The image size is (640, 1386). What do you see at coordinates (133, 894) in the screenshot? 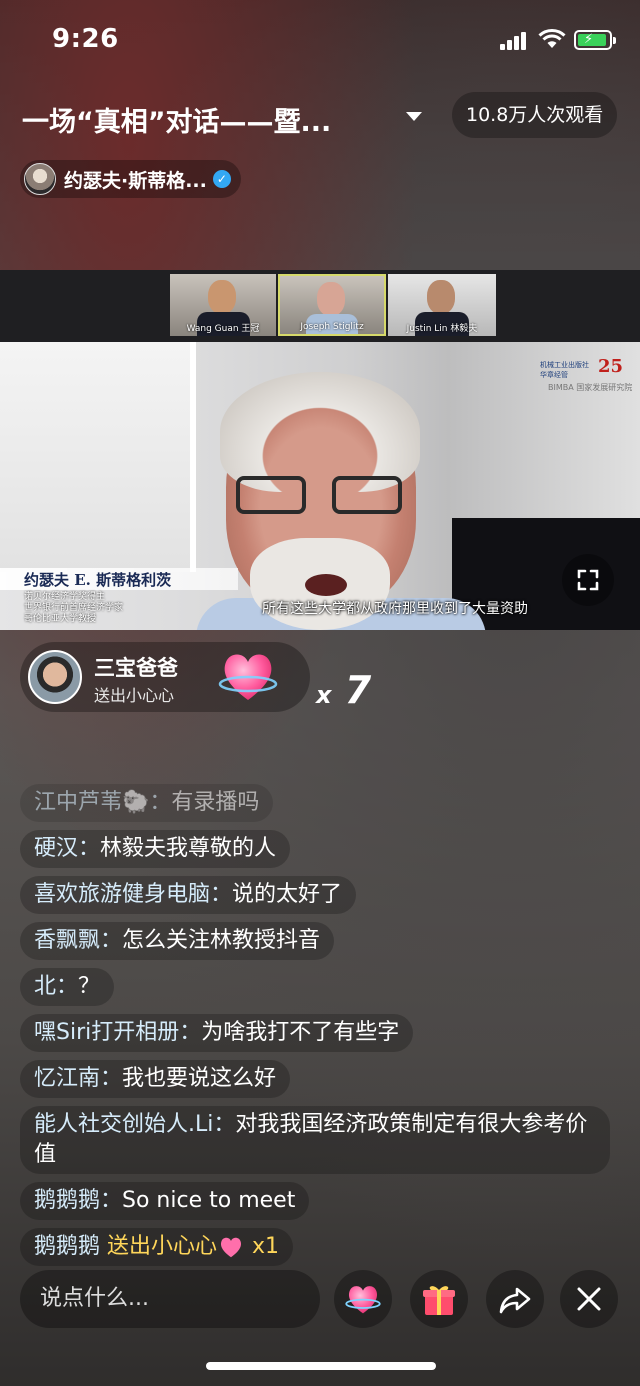
I see `chat-username: 喜欢旅游健身电脑：` at bounding box center [133, 894].